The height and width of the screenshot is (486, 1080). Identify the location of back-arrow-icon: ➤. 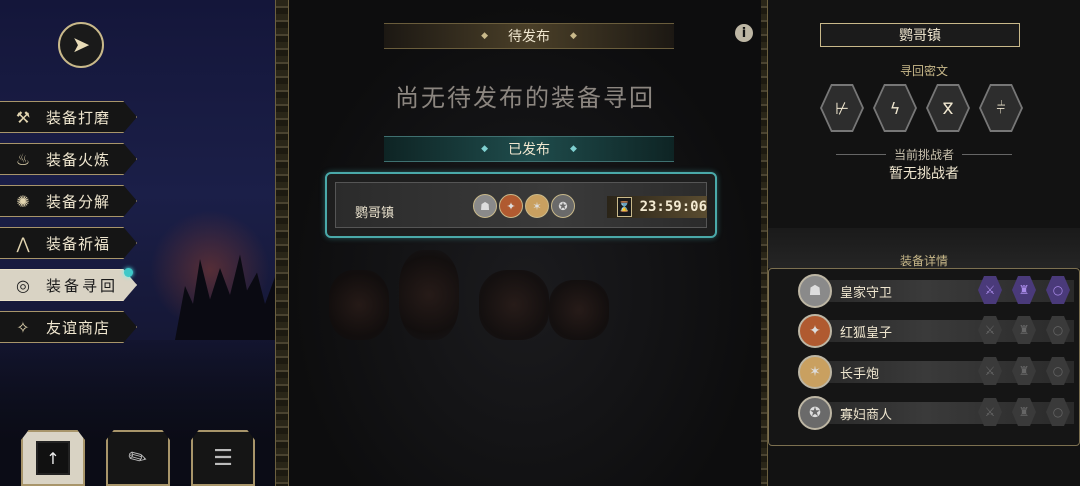
(81, 45).